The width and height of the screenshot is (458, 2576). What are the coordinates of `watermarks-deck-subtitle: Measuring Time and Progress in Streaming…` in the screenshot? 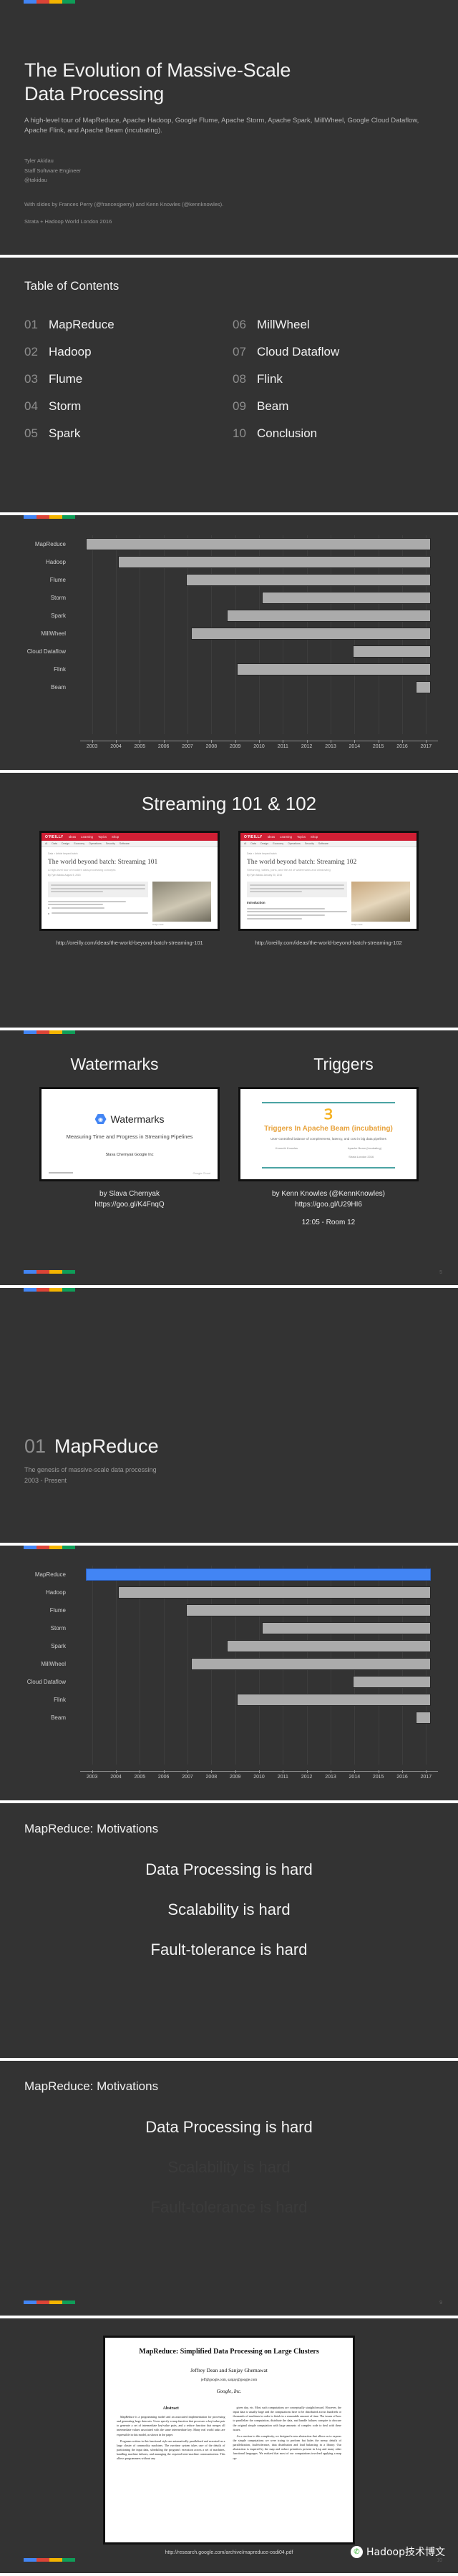 It's located at (129, 1136).